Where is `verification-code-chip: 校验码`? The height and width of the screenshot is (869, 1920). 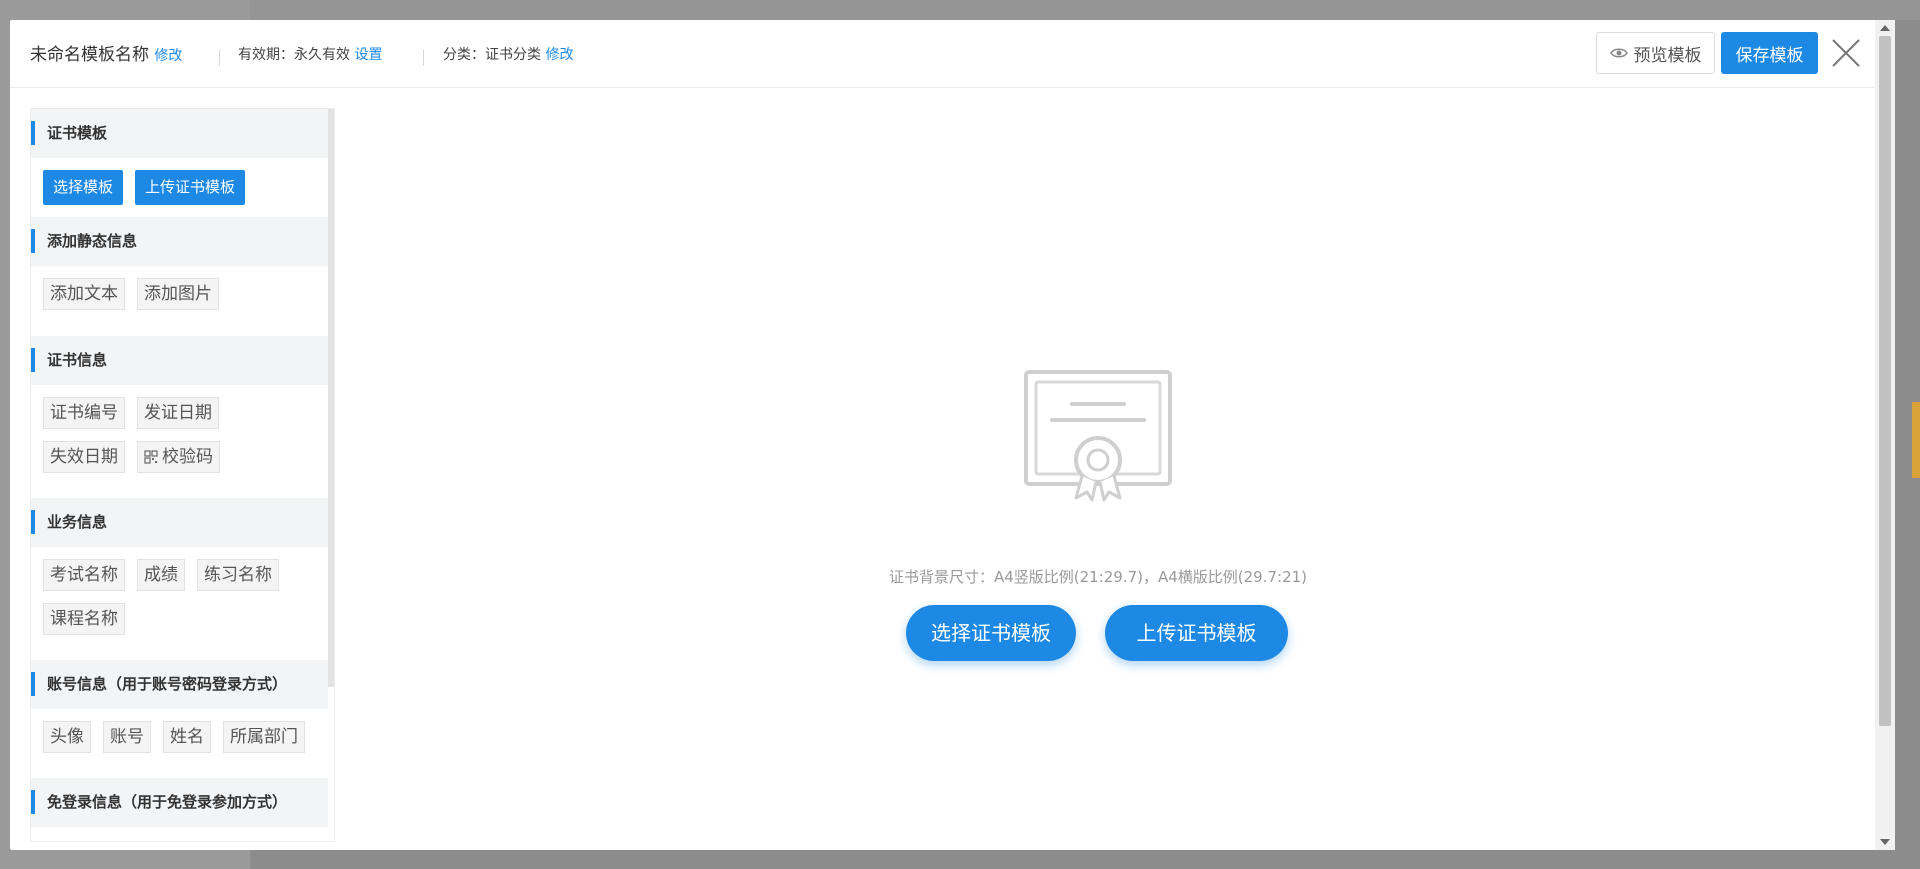
verification-code-chip: 校验码 is located at coordinates (178, 457).